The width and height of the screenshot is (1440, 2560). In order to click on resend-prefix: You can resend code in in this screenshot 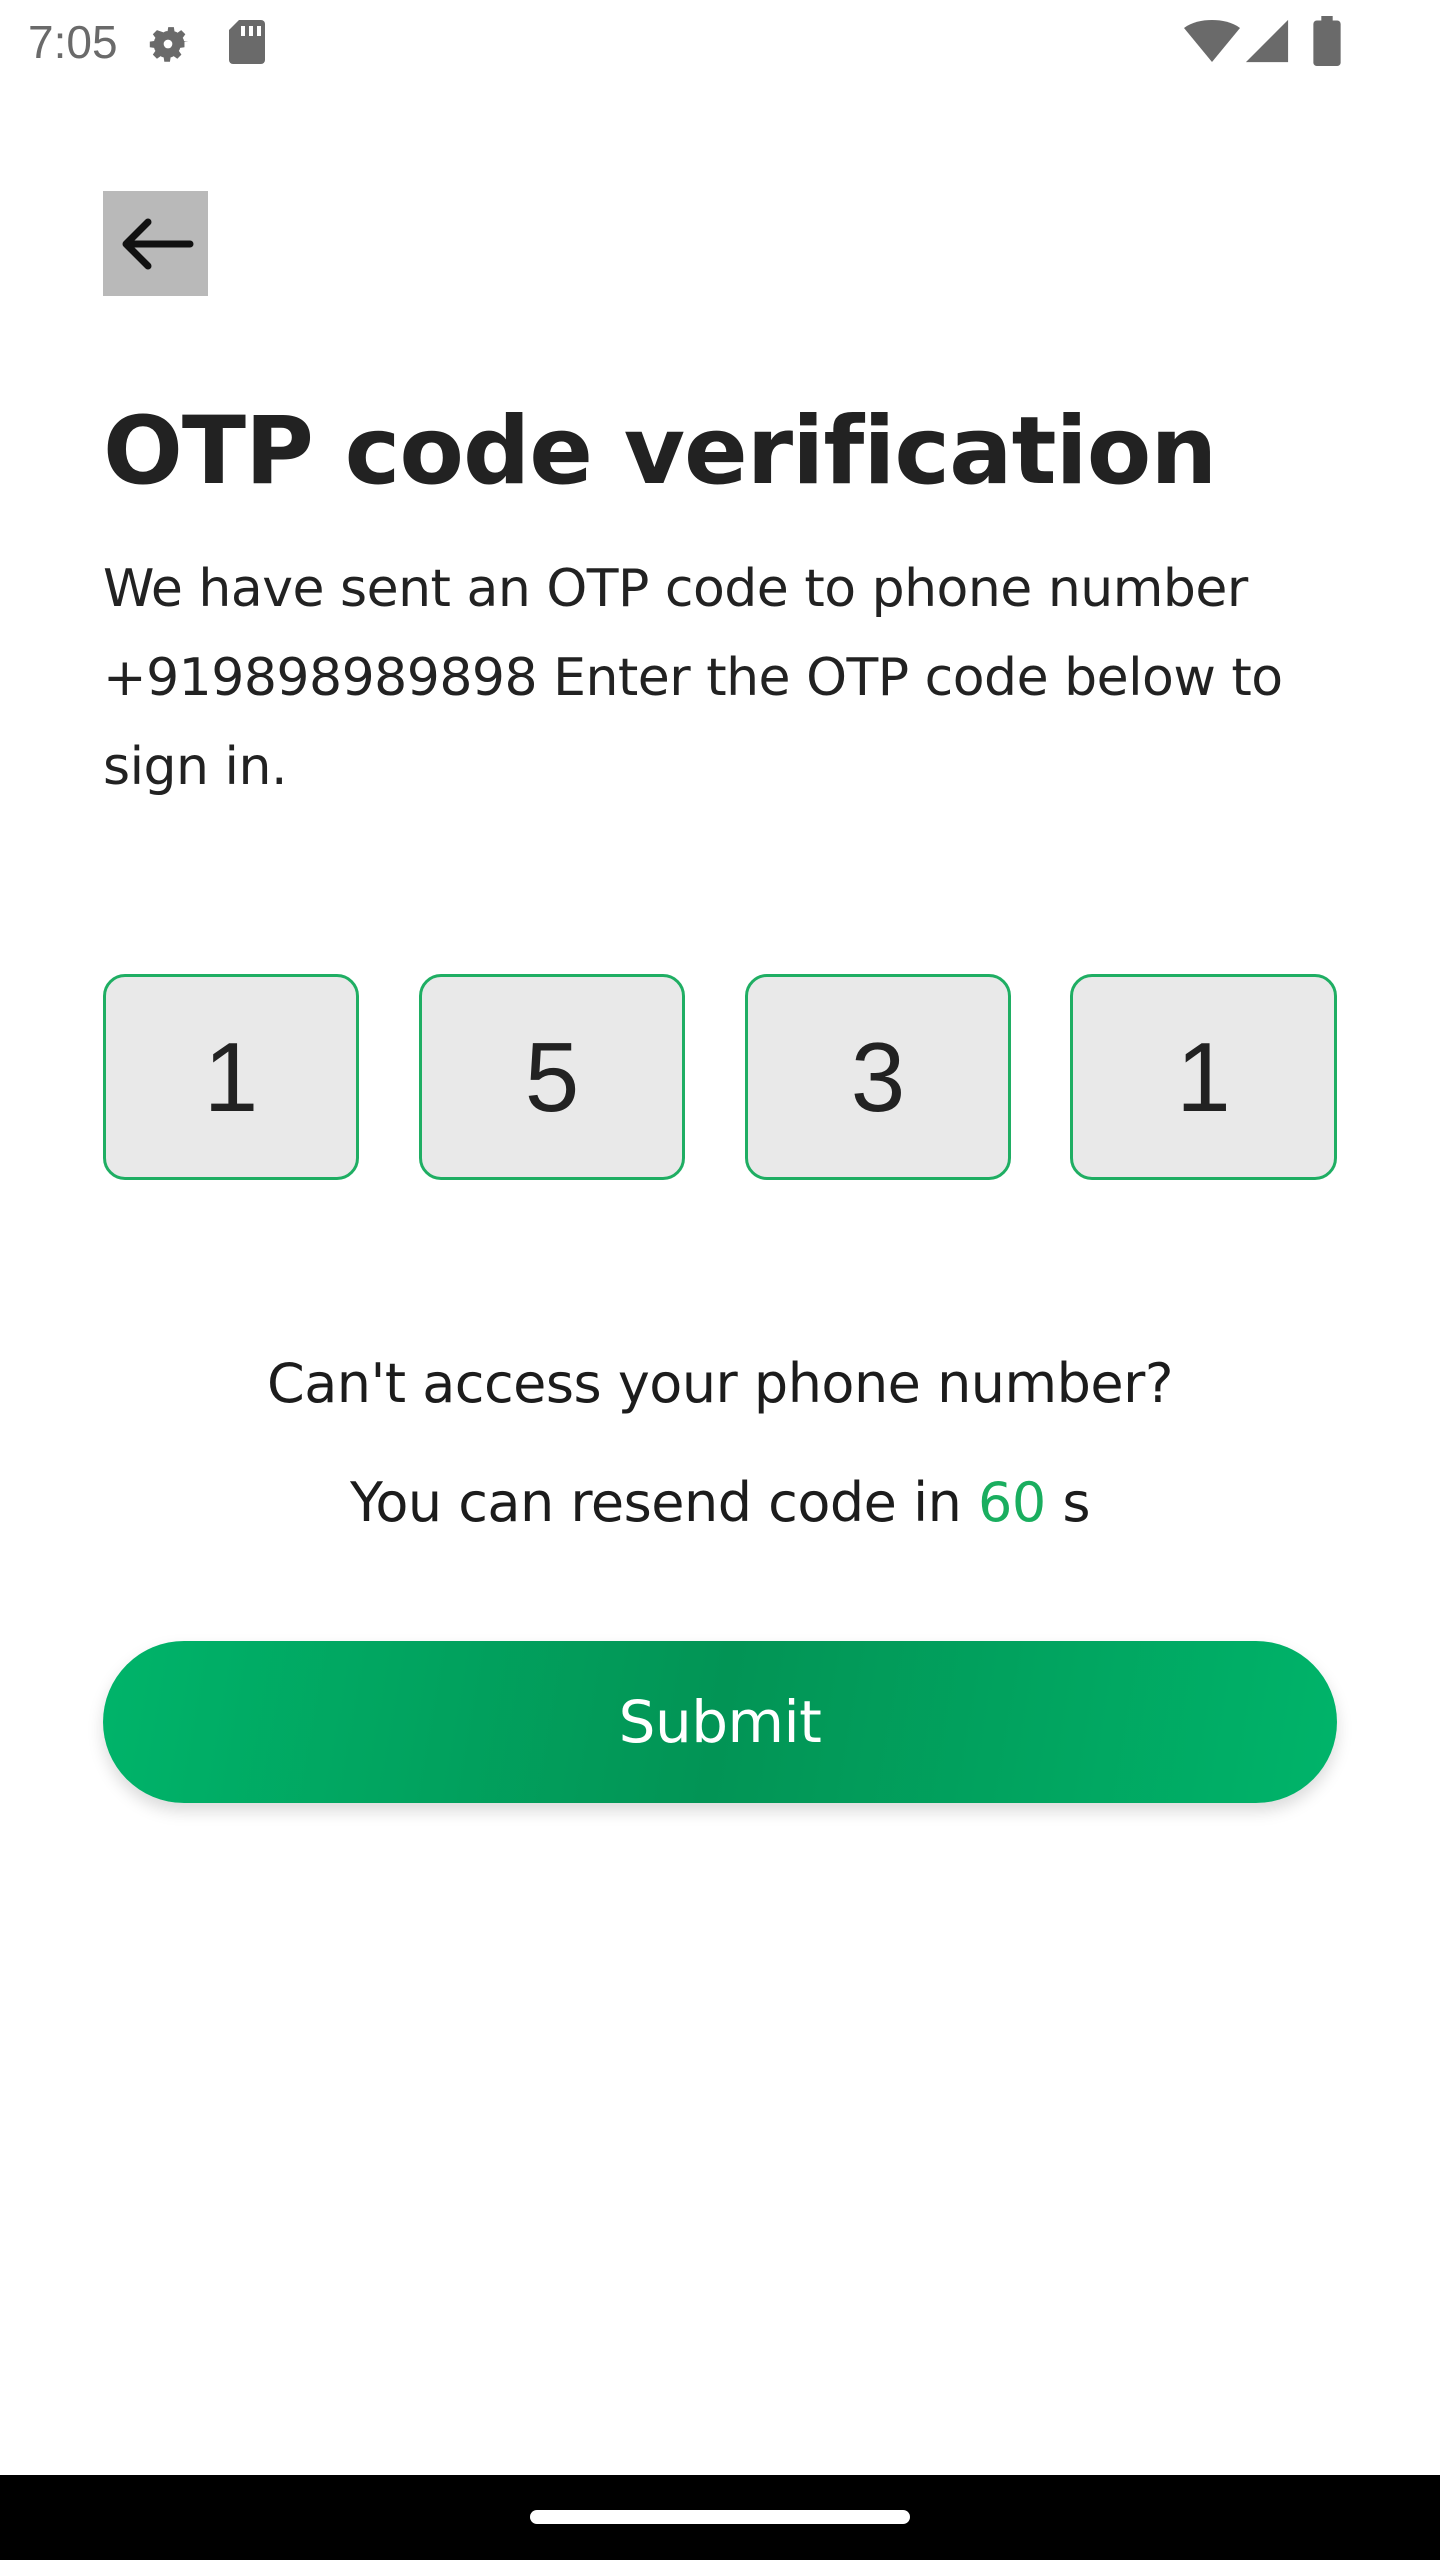, I will do `click(664, 1502)`.